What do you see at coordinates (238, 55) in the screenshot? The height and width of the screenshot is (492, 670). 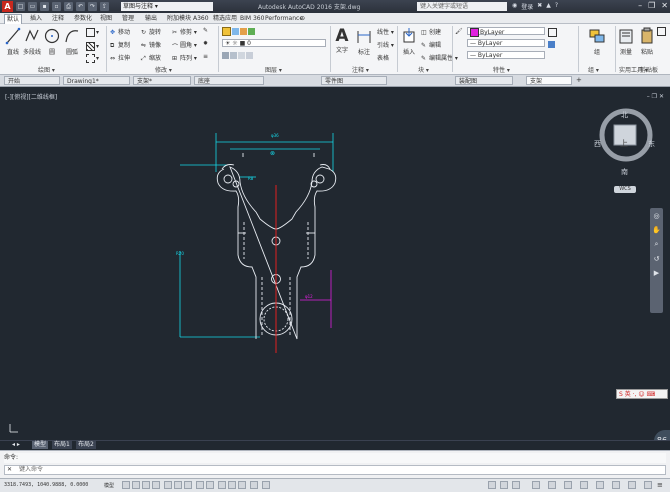 I see `layer-tools-row` at bounding box center [238, 55].